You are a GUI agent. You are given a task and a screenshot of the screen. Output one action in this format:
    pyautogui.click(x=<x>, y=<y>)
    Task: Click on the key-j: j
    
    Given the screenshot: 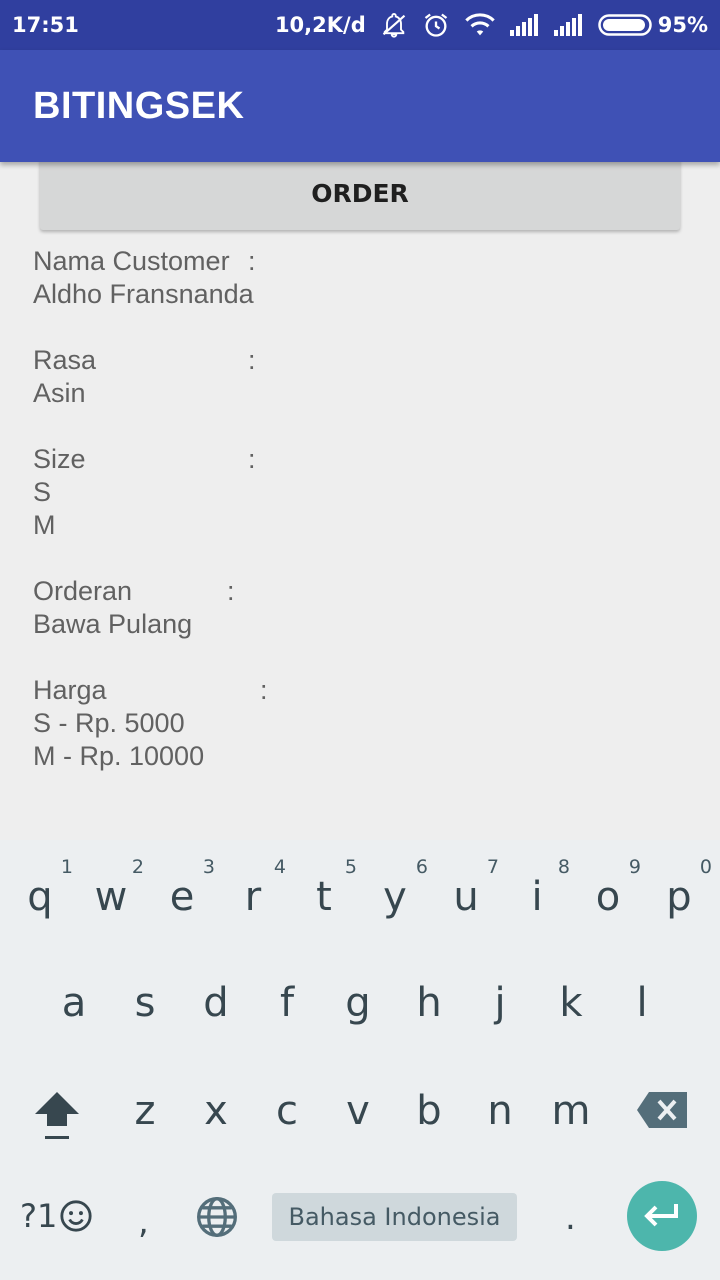 What is the action you would take?
    pyautogui.click(x=500, y=1010)
    